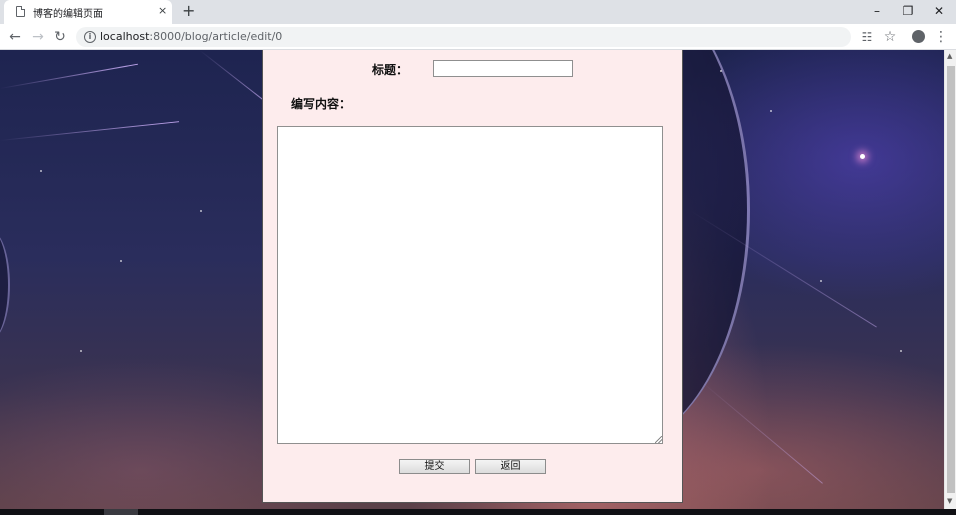  What do you see at coordinates (658, 439) in the screenshot?
I see `textarea-resize-grip` at bounding box center [658, 439].